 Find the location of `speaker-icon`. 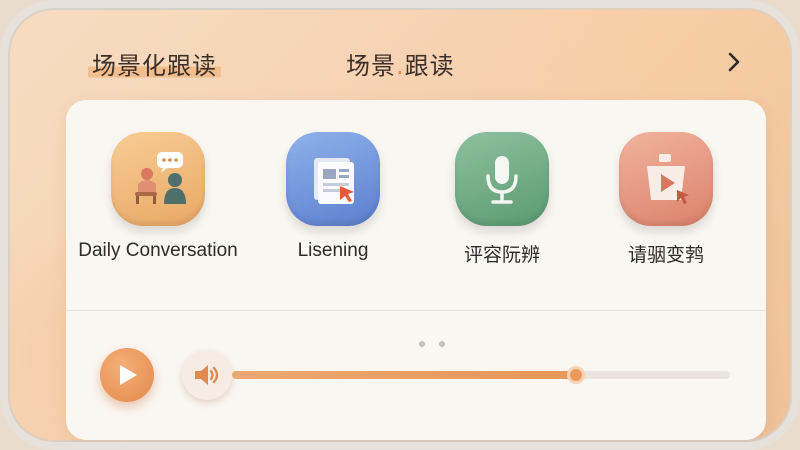

speaker-icon is located at coordinates (207, 375).